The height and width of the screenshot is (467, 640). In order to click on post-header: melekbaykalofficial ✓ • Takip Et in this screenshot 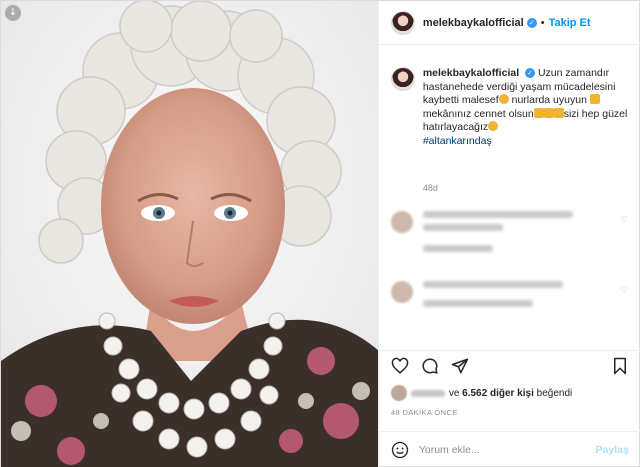, I will do `click(509, 23)`.